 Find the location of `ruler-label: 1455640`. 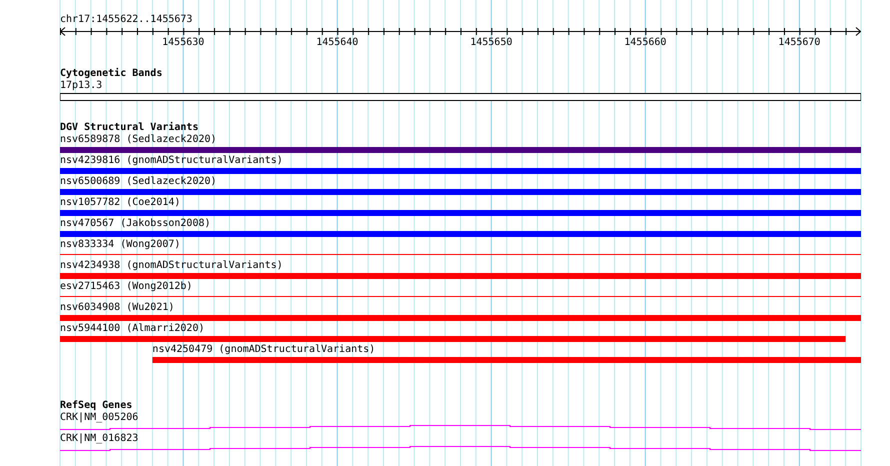

ruler-label: 1455640 is located at coordinates (337, 43).